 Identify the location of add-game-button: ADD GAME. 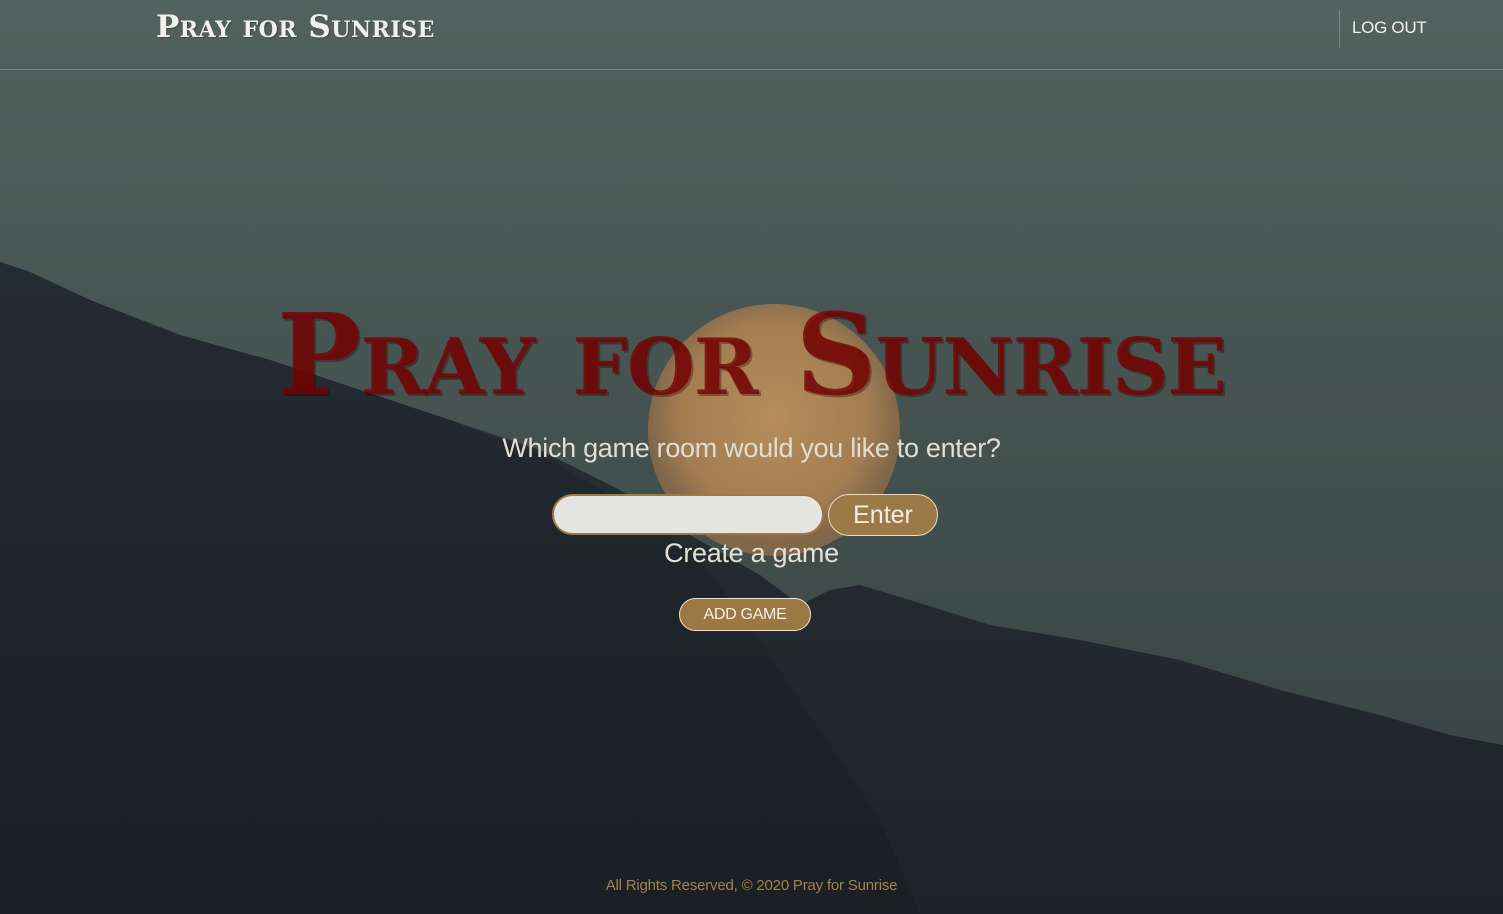
(745, 614).